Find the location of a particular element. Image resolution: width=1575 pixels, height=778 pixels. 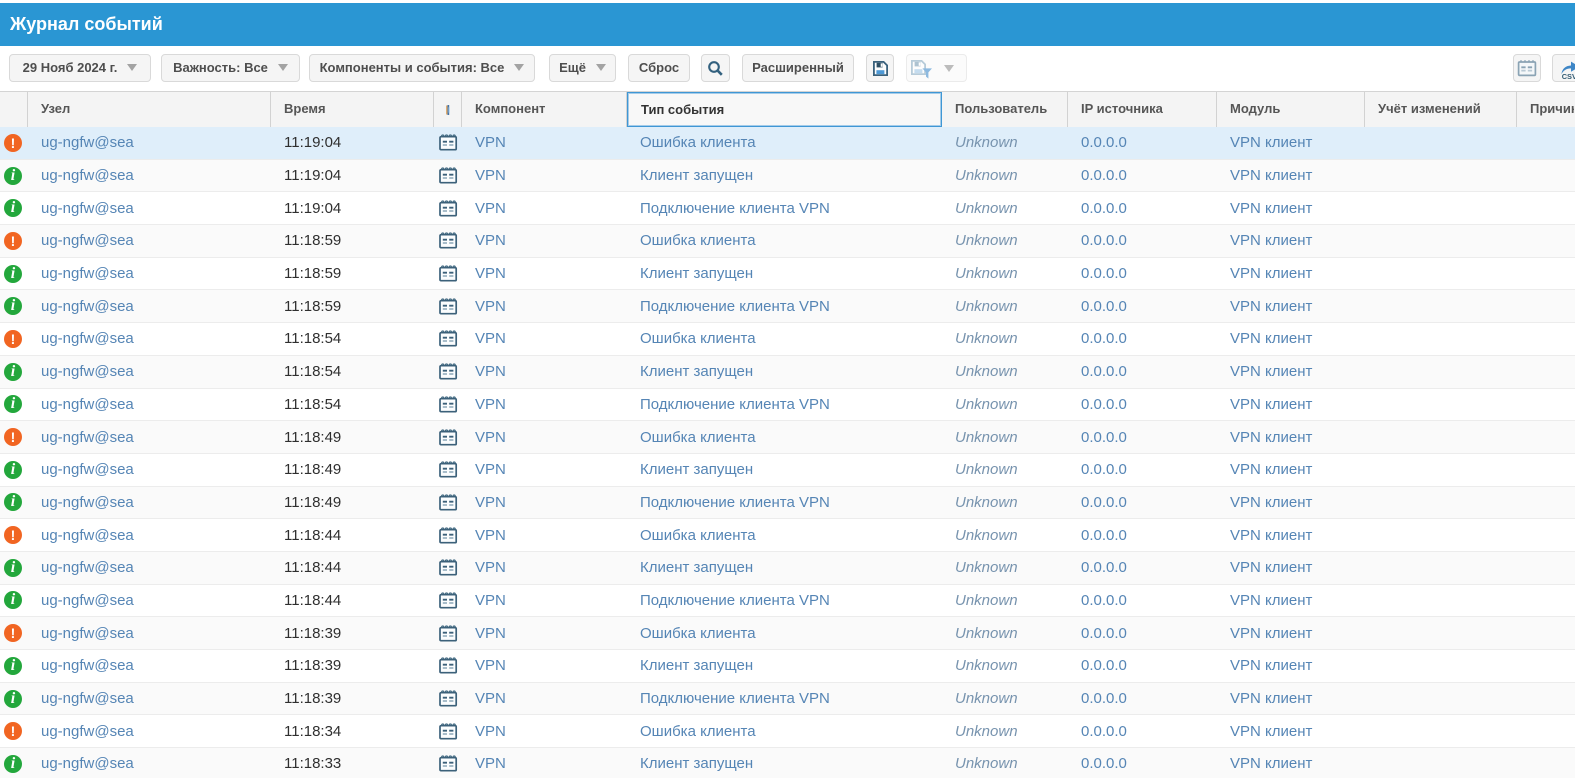

svg-text: CSV is located at coordinates (1568, 76).